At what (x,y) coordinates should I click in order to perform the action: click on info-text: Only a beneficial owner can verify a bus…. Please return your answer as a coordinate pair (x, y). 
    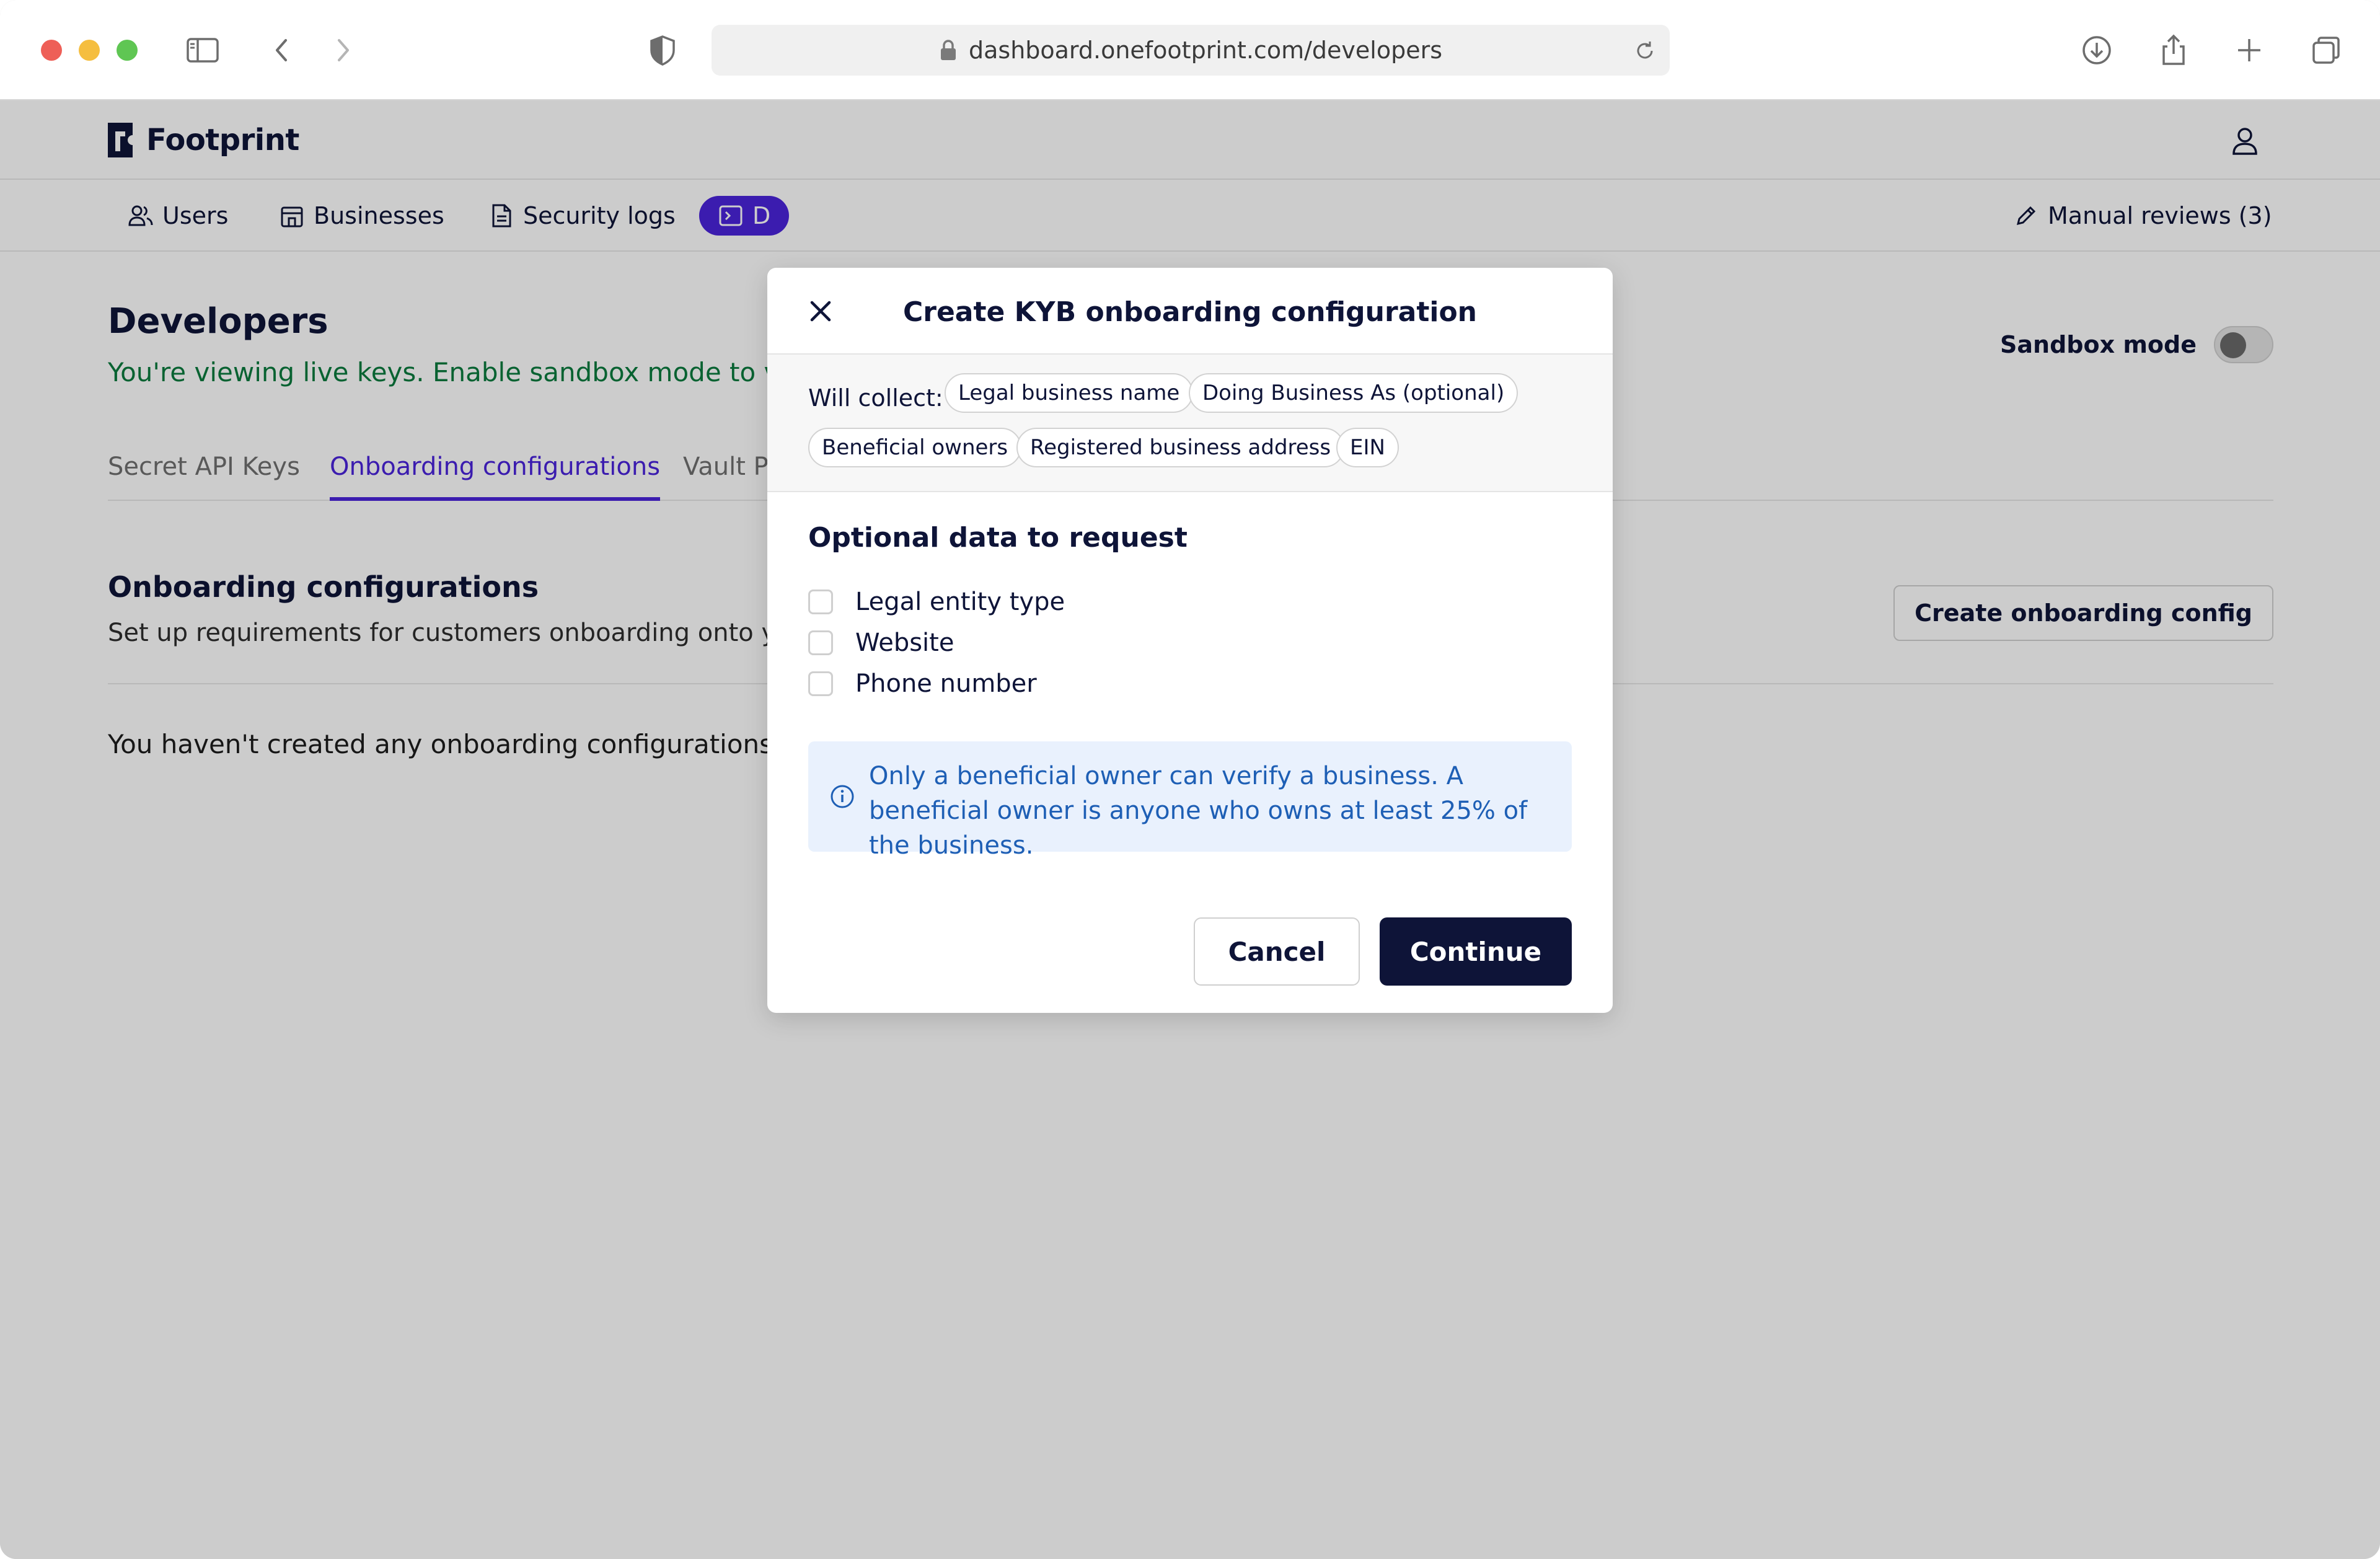
    Looking at the image, I should click on (1198, 811).